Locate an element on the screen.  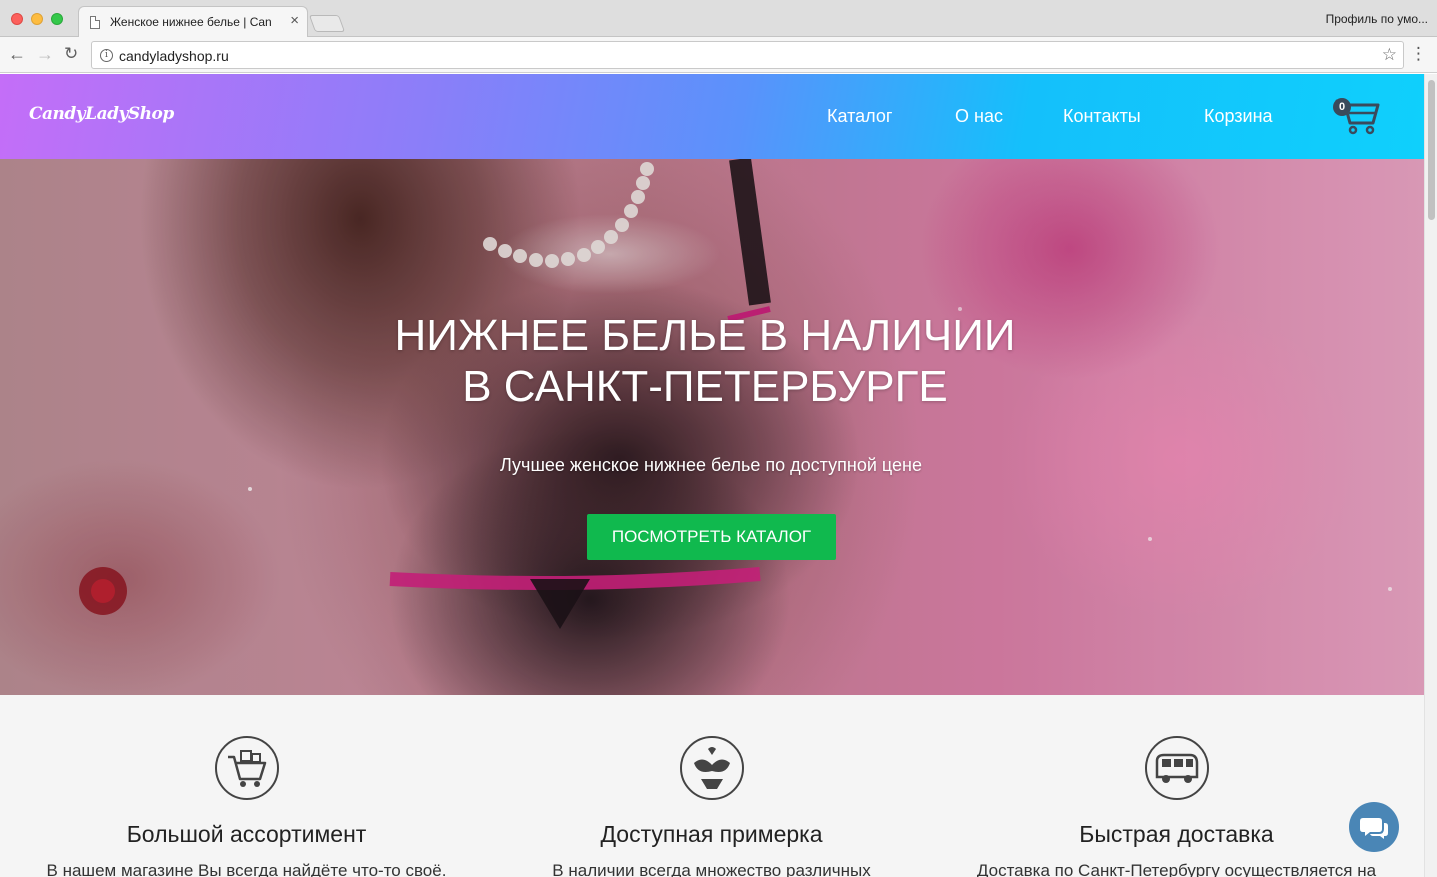
chat-widget-button is located at coordinates (1374, 827).